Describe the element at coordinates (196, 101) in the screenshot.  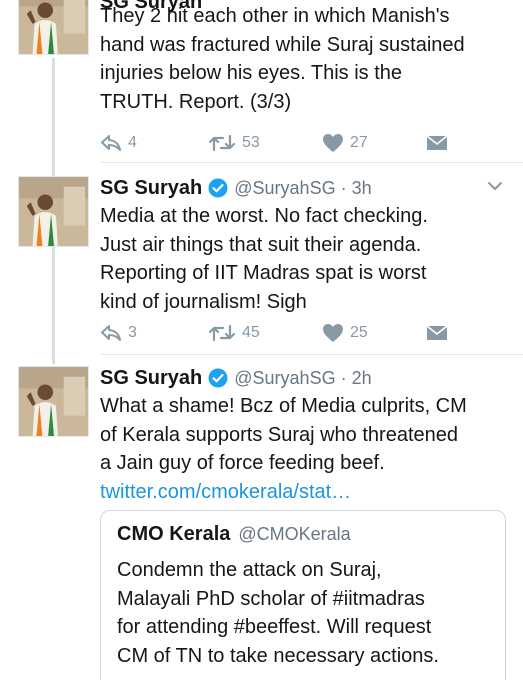
I see `tweet-line: TRUTH. Report. (3/3)` at that location.